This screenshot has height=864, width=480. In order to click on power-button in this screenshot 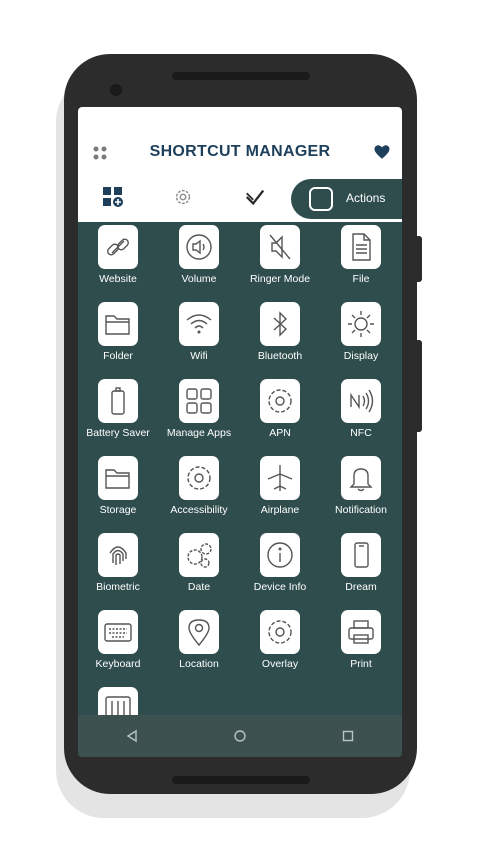, I will do `click(419, 386)`.